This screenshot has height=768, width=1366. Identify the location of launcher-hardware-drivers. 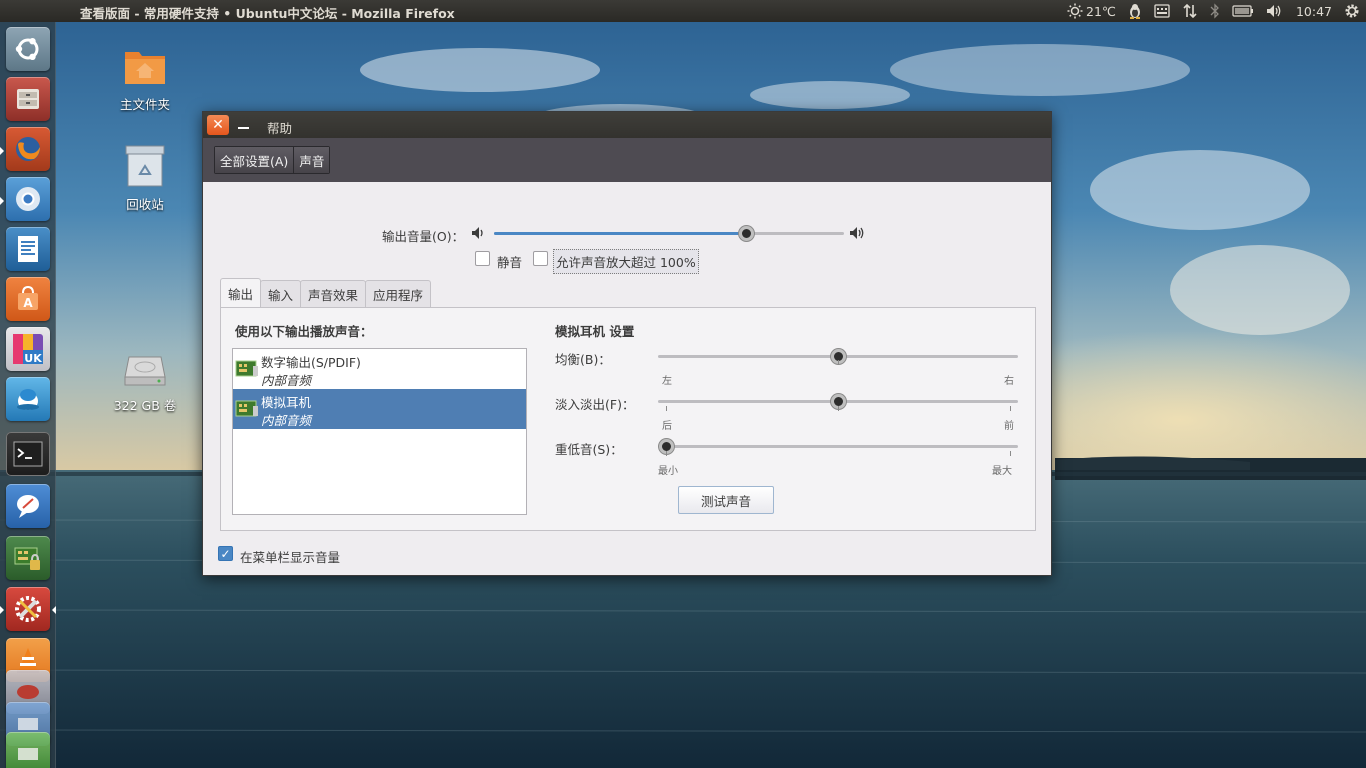
(28, 558).